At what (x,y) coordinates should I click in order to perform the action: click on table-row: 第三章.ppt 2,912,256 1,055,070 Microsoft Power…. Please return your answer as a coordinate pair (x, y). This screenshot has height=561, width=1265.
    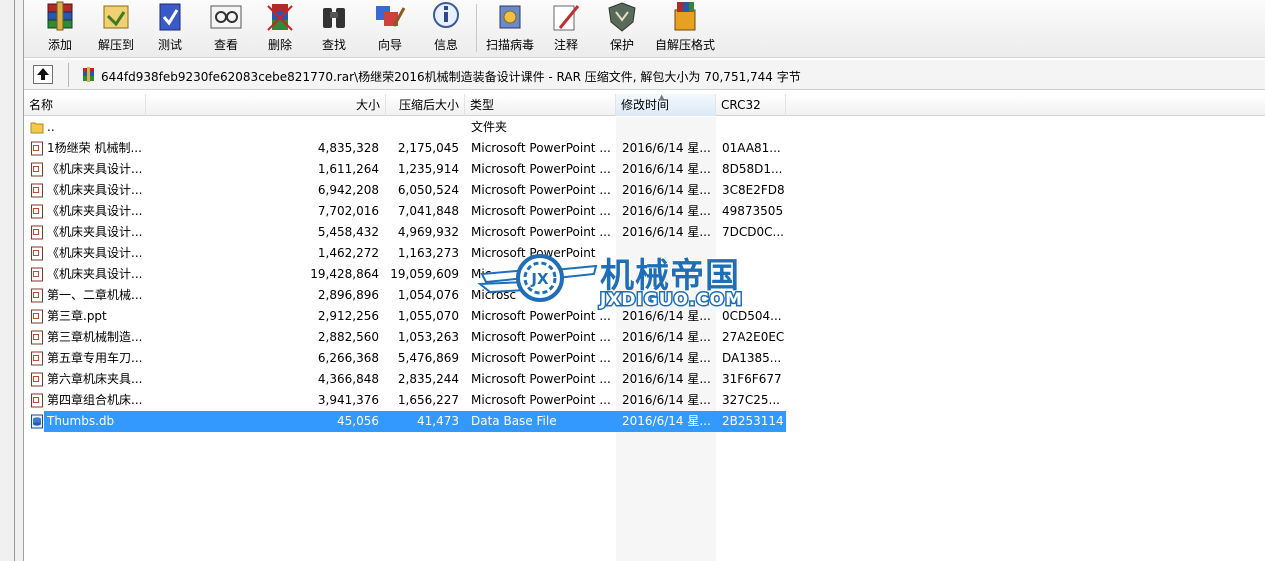
    Looking at the image, I should click on (405, 316).